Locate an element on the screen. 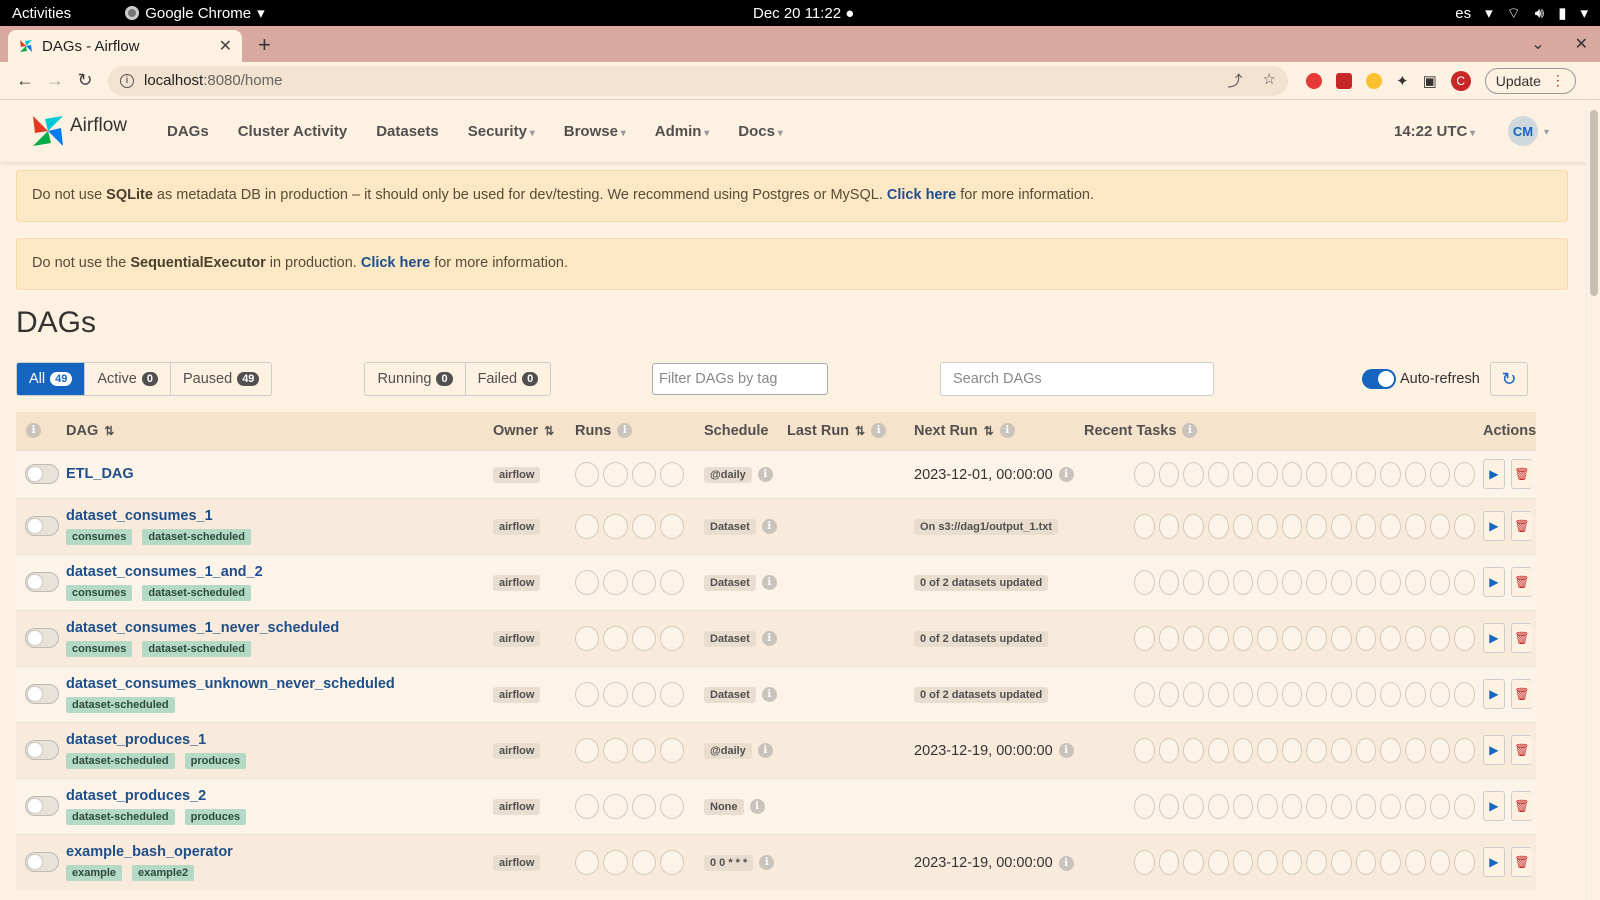  app-menu: Google Chrome ▾ is located at coordinates (174, 13).